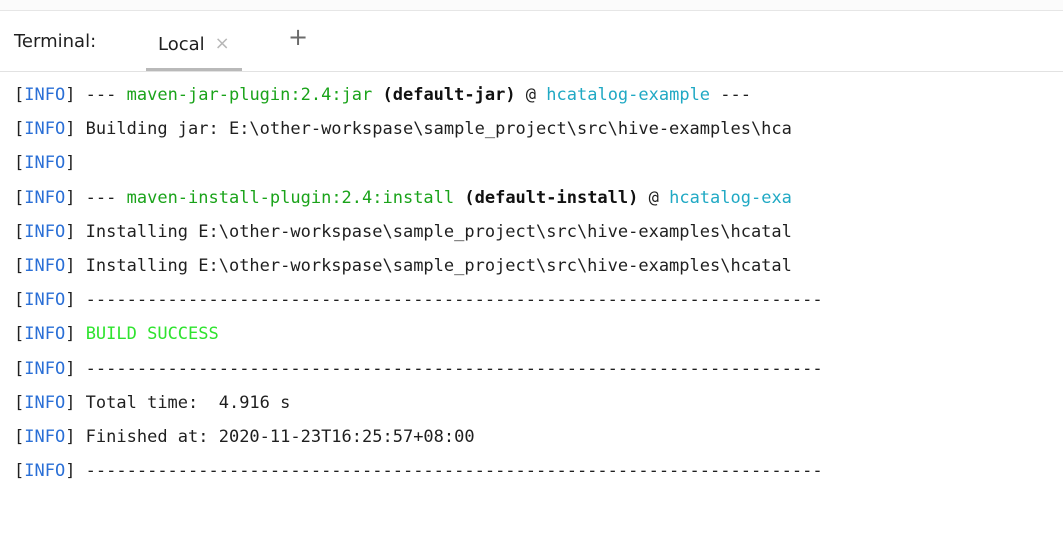 This screenshot has width=1063, height=542. I want to click on top-separator, so click(531, 5).